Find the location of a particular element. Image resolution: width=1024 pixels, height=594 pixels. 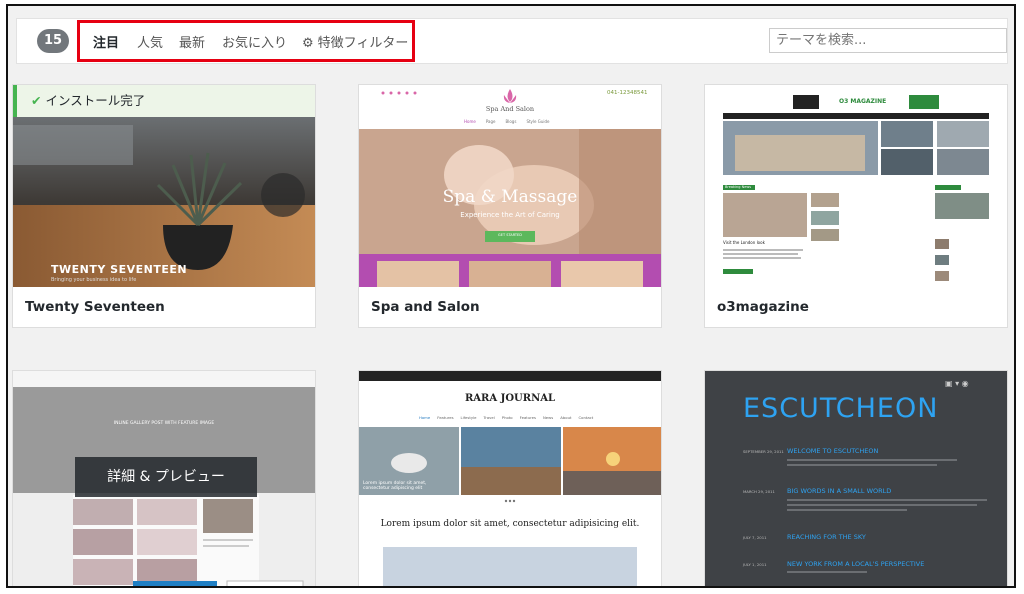

post-heading: INLINE GALLERY POST WITH FEATURE IMAGE is located at coordinates (164, 423).